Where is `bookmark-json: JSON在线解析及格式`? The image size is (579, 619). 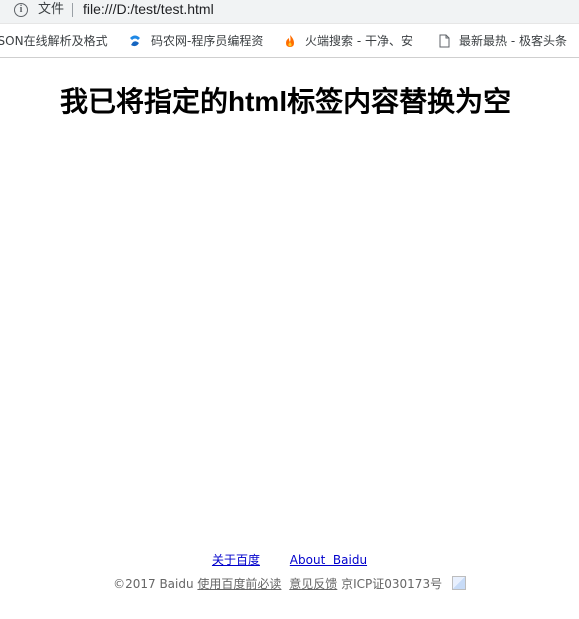
bookmark-json: JSON在线解析及格式 is located at coordinates (55, 41).